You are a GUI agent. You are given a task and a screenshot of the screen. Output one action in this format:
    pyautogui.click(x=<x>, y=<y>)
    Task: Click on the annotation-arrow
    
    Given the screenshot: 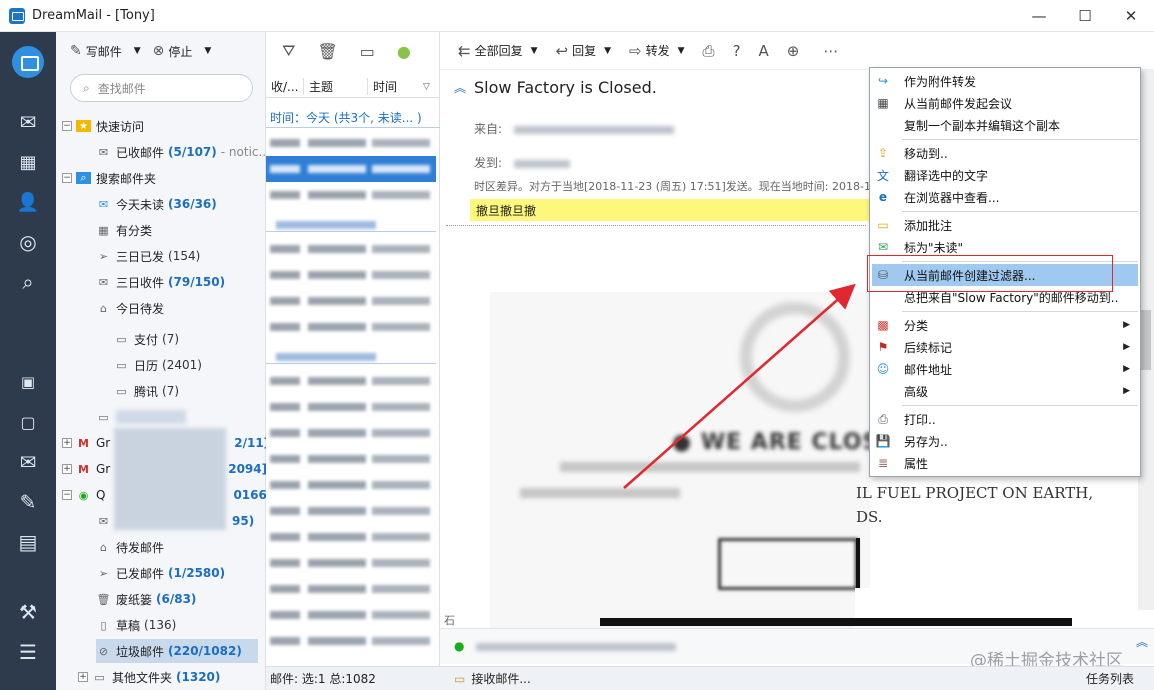 What is the action you would take?
    pyautogui.click(x=739, y=386)
    